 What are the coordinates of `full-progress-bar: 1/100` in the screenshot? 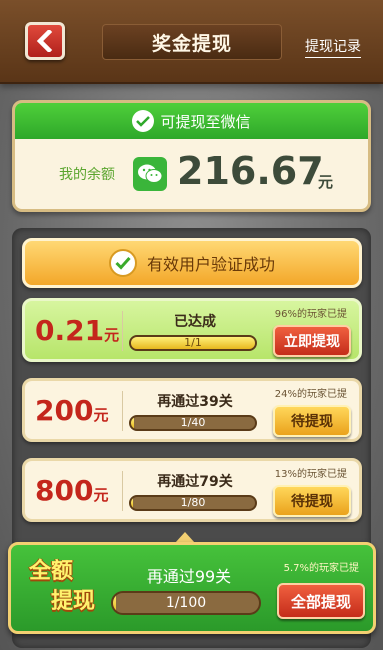 It's located at (186, 603).